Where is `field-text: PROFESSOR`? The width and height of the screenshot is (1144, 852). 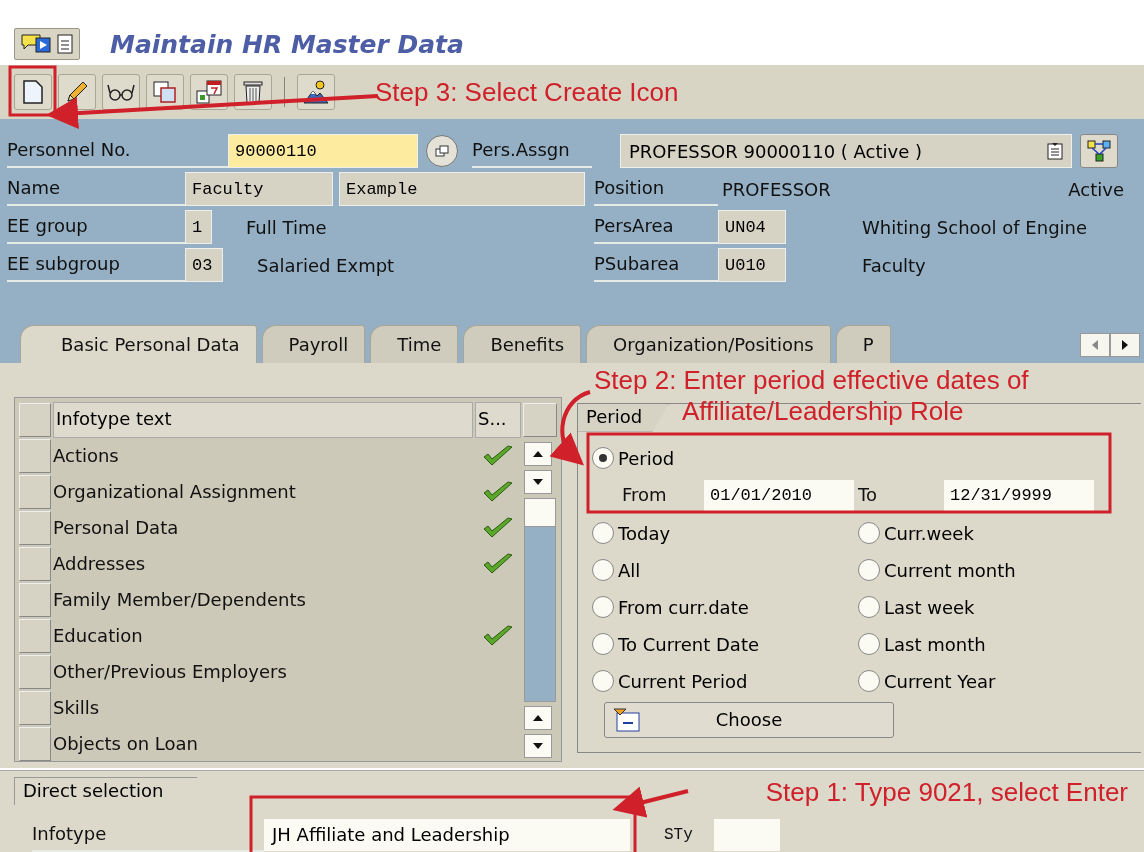
field-text: PROFESSOR is located at coordinates (776, 189).